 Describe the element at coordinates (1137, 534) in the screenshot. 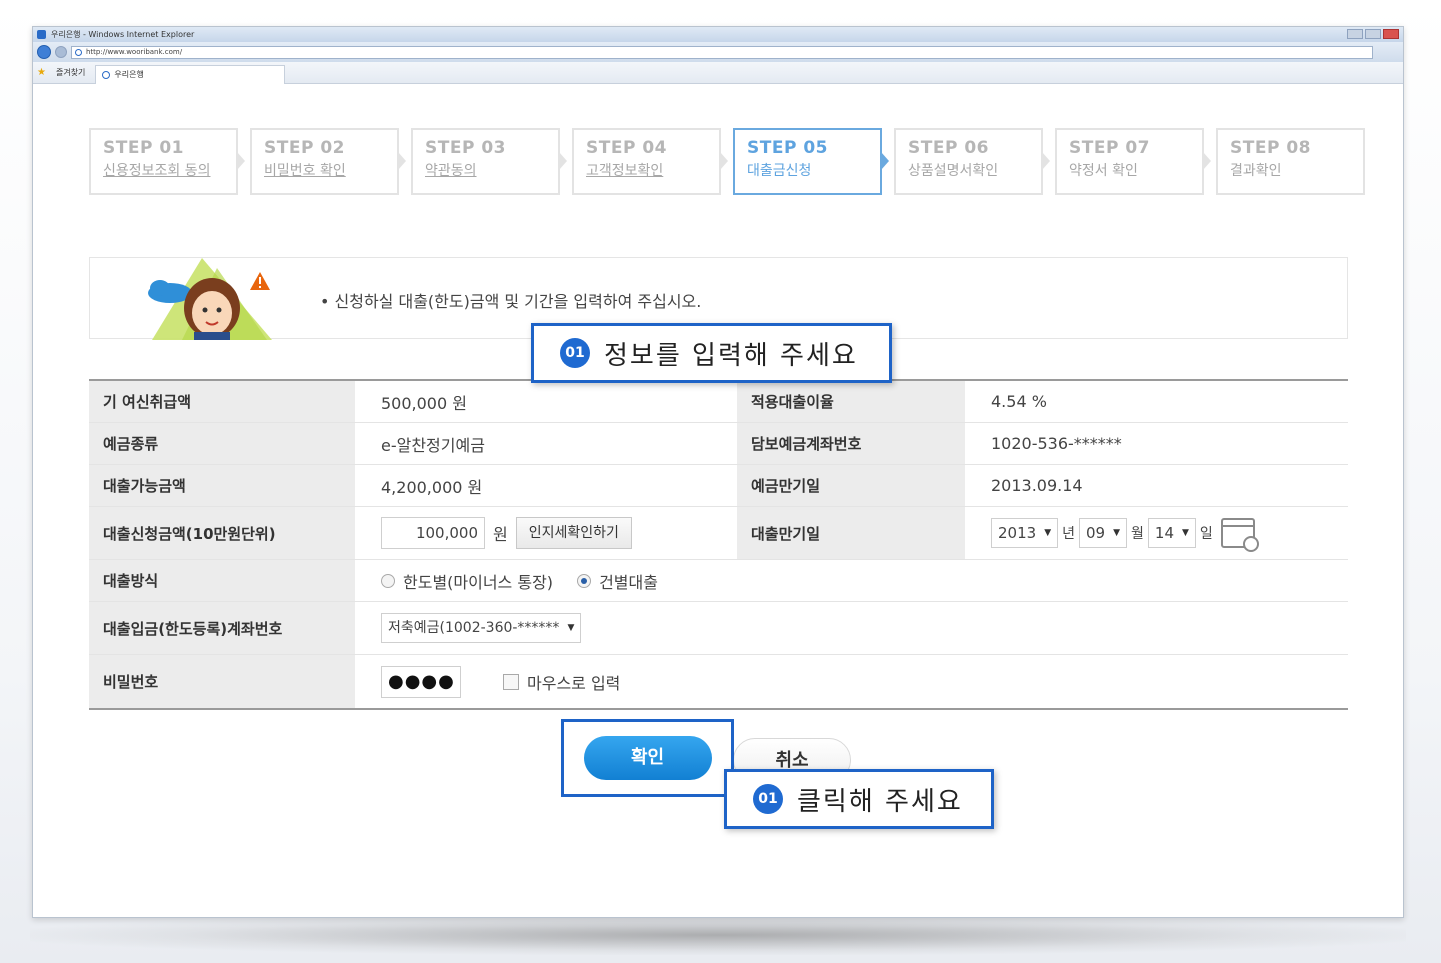

I see `month-unit: 월` at that location.